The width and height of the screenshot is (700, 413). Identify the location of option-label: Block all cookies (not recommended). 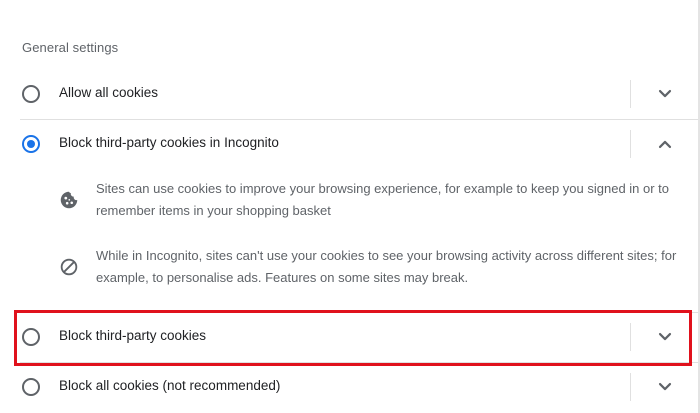
(170, 385).